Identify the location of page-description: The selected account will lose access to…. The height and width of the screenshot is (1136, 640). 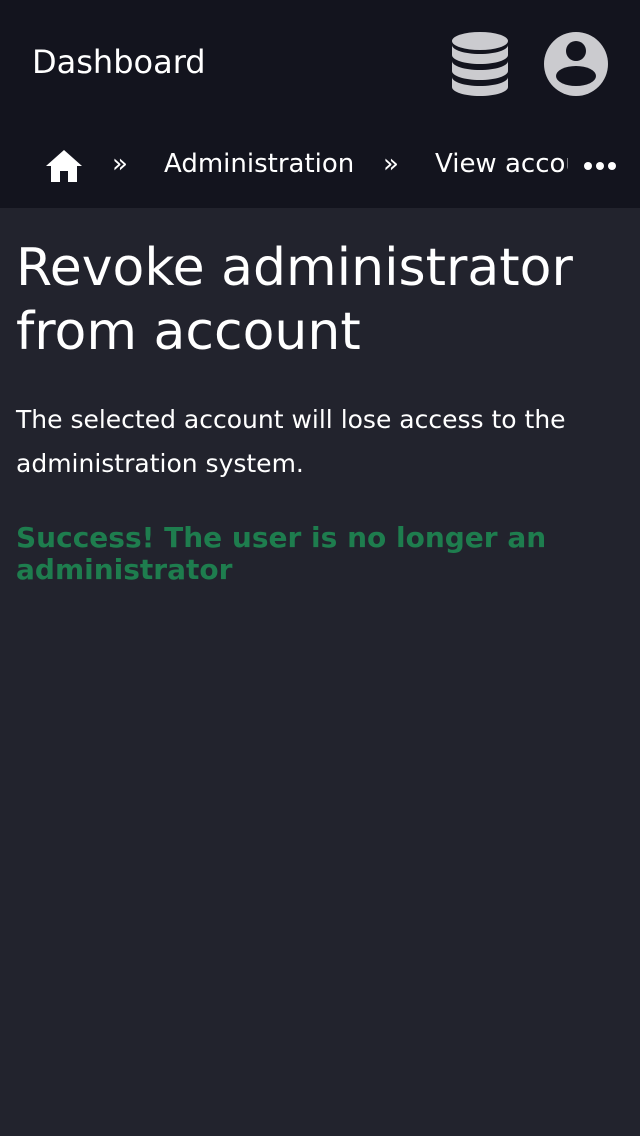
(291, 441).